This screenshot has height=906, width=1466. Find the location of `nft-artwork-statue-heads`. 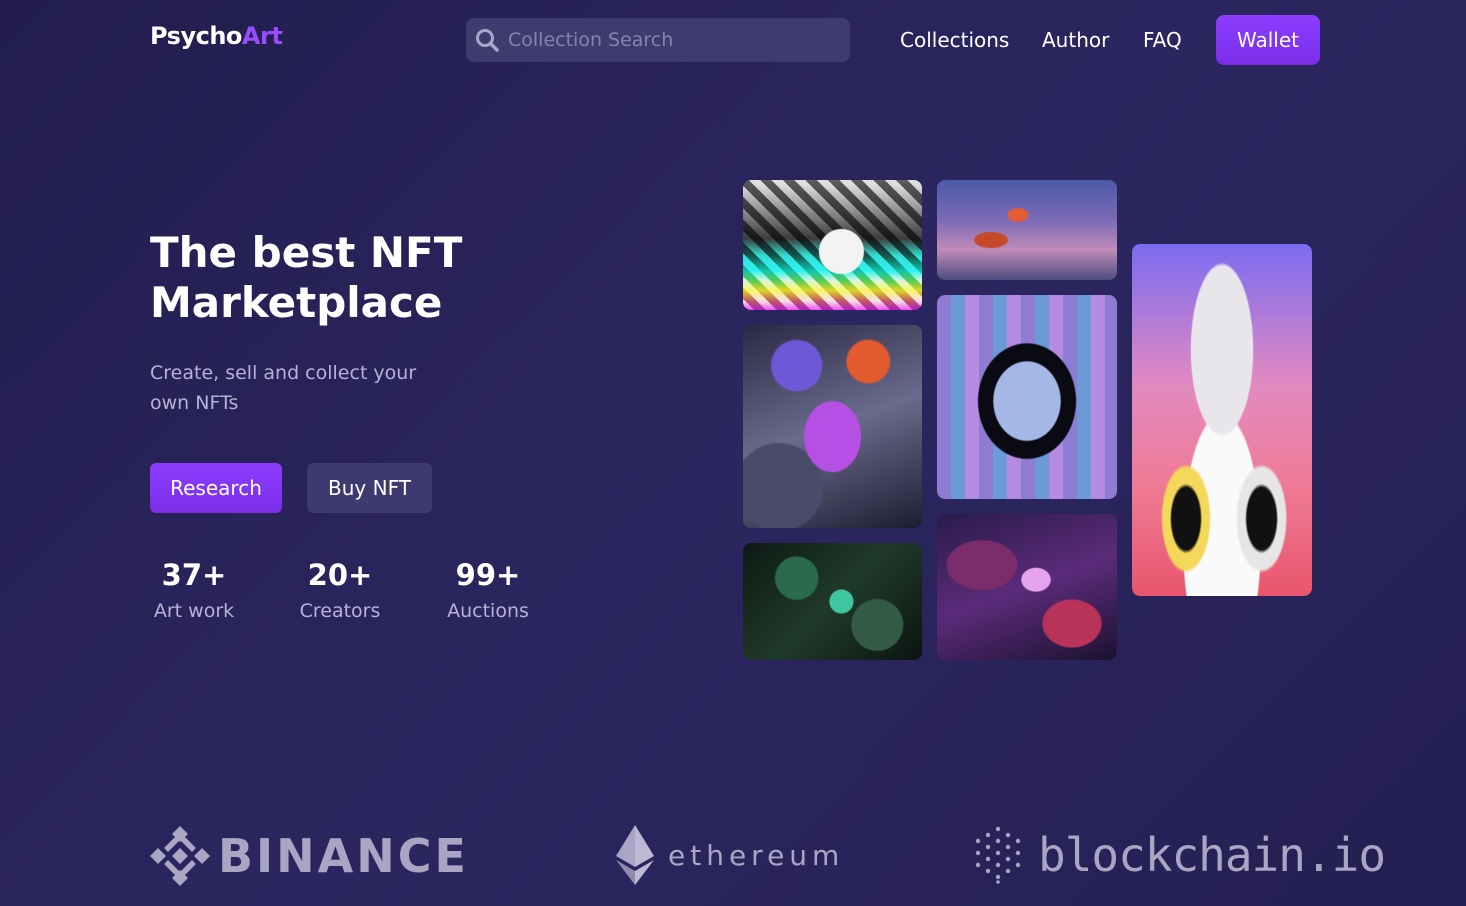

nft-artwork-statue-heads is located at coordinates (1027, 397).